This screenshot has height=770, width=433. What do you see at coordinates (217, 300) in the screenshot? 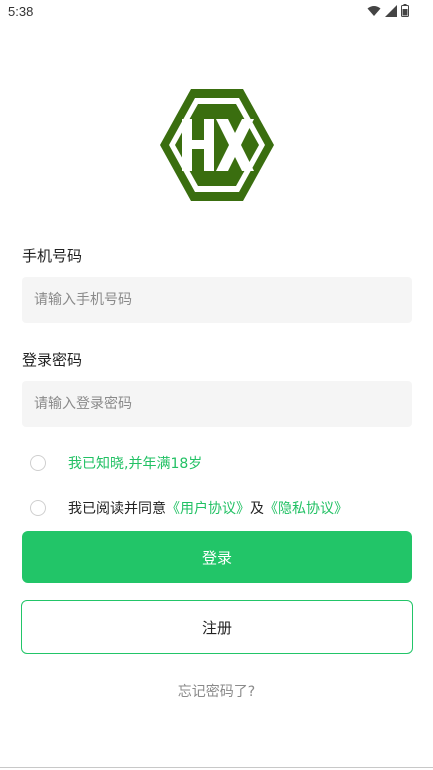
I see `phone-input` at bounding box center [217, 300].